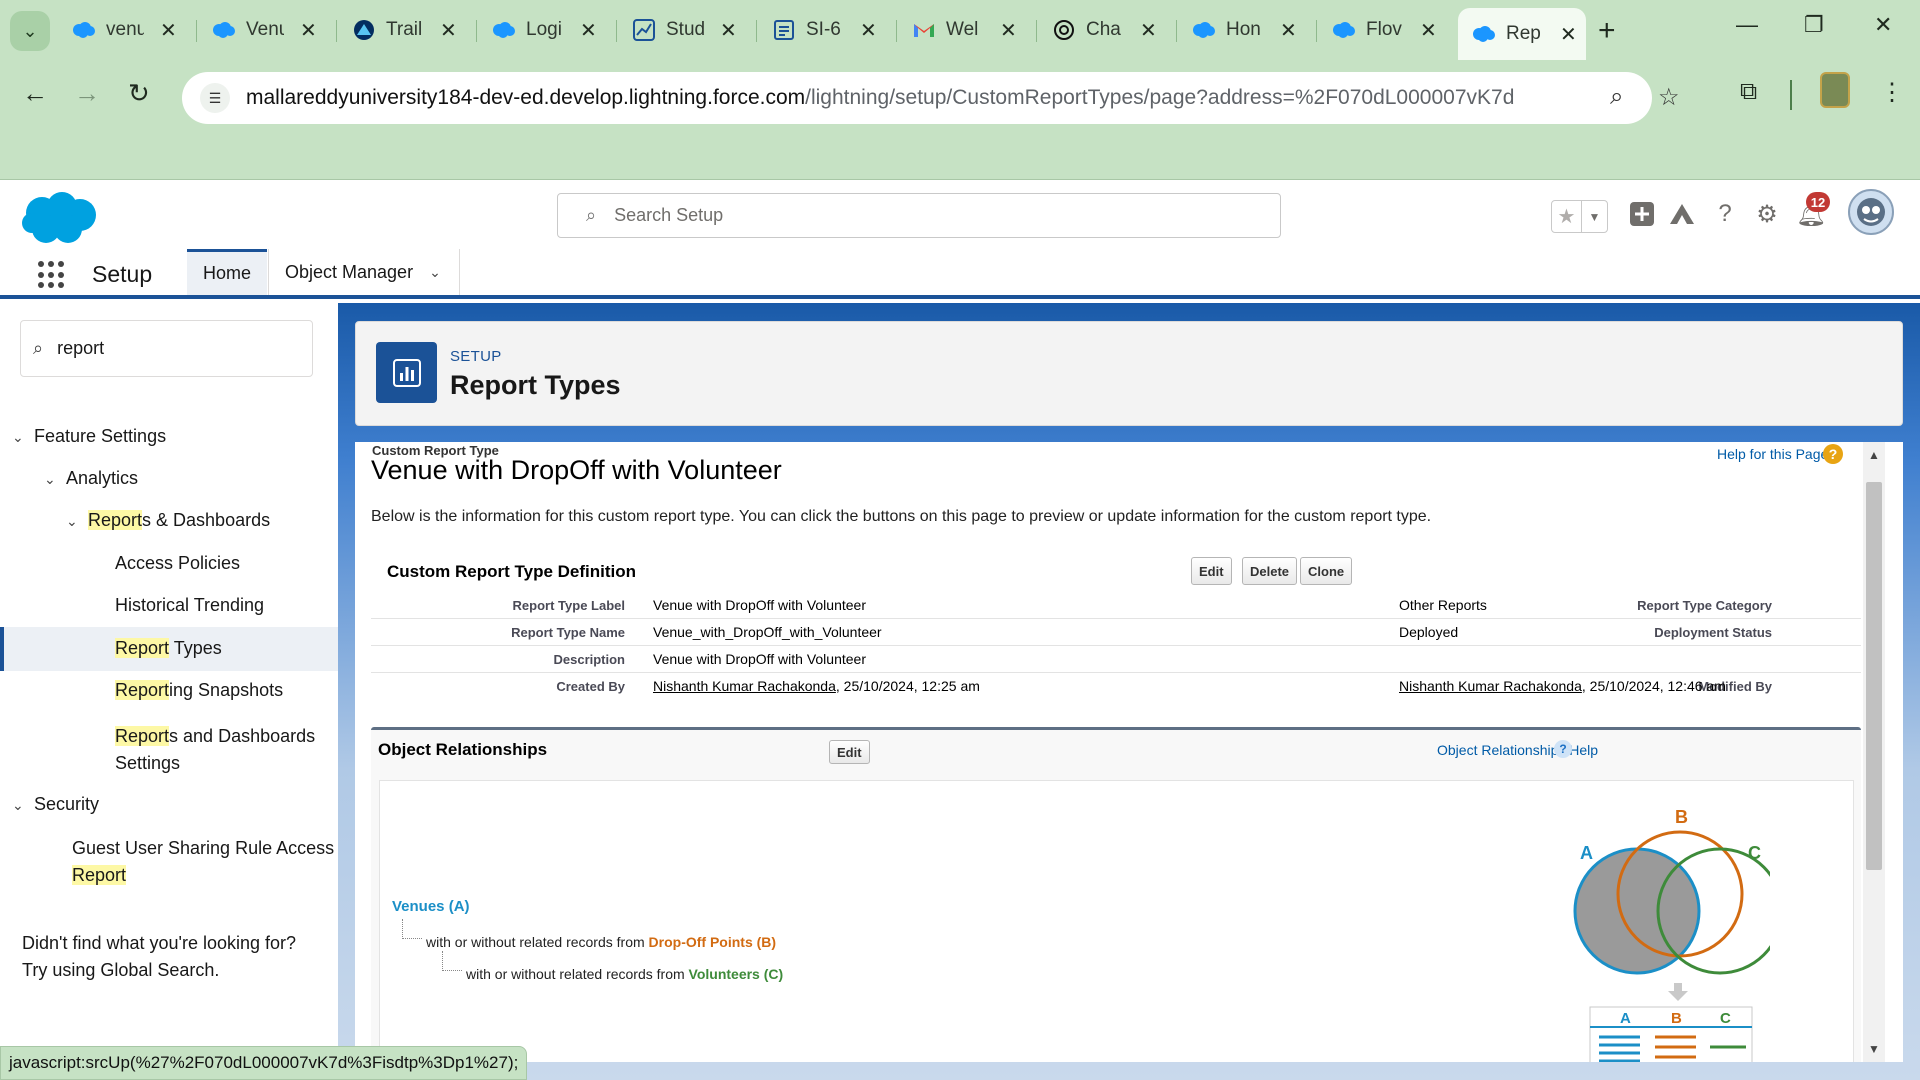  I want to click on app-launcher-icon, so click(52, 275).